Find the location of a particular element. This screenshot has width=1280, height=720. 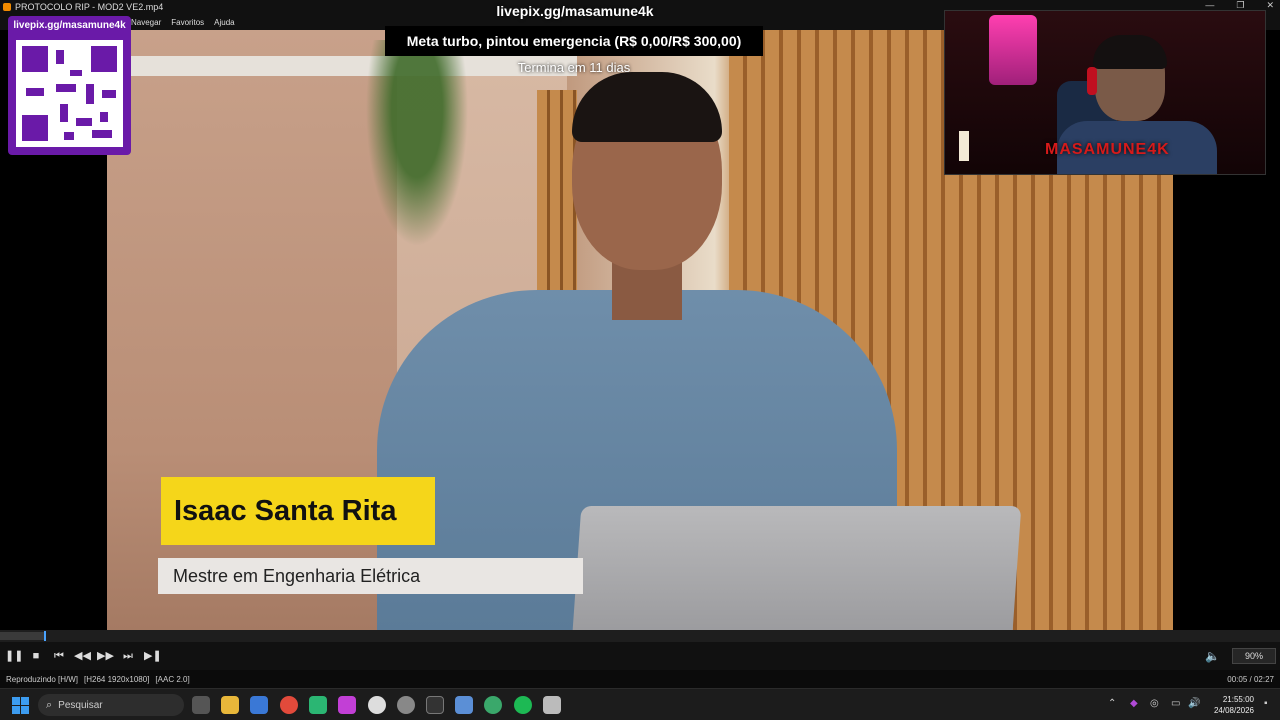

notification-icon: ▪ is located at coordinates (1266, 703).